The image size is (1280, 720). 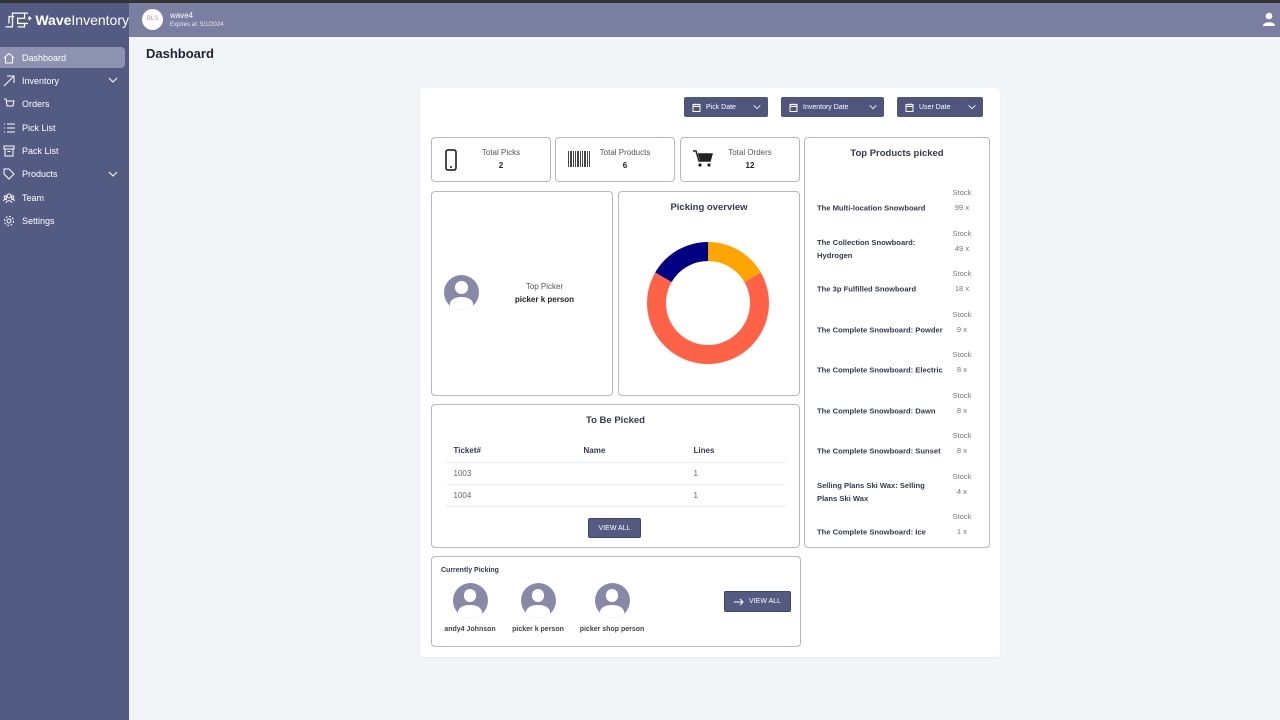 What do you see at coordinates (615, 159) in the screenshot?
I see `stat-total-products: Total Products 6` at bounding box center [615, 159].